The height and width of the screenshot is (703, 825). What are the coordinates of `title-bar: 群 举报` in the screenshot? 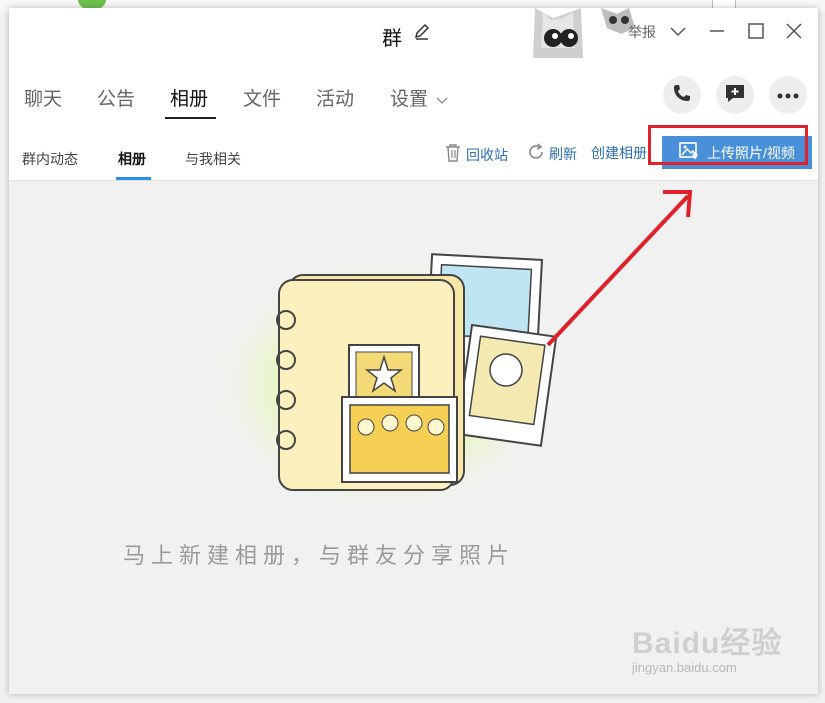 It's located at (413, 34).